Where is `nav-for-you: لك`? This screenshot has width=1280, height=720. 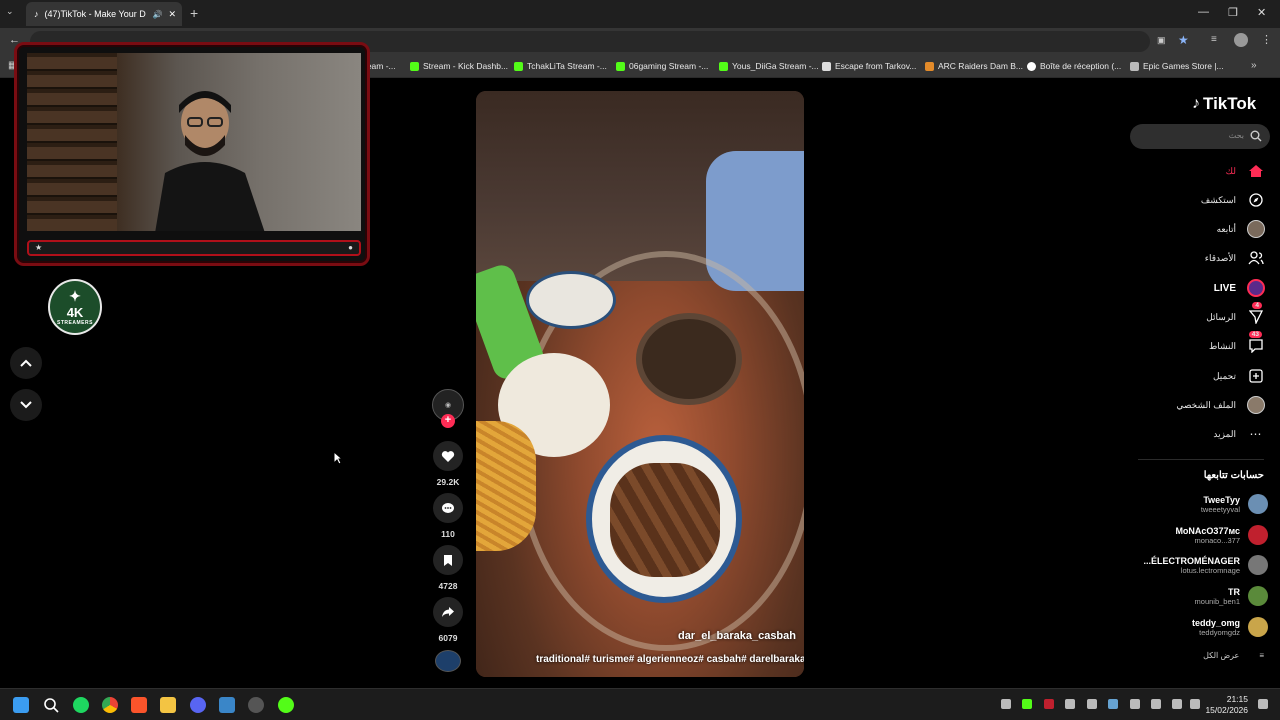 nav-for-you: لك is located at coordinates (1246, 171).